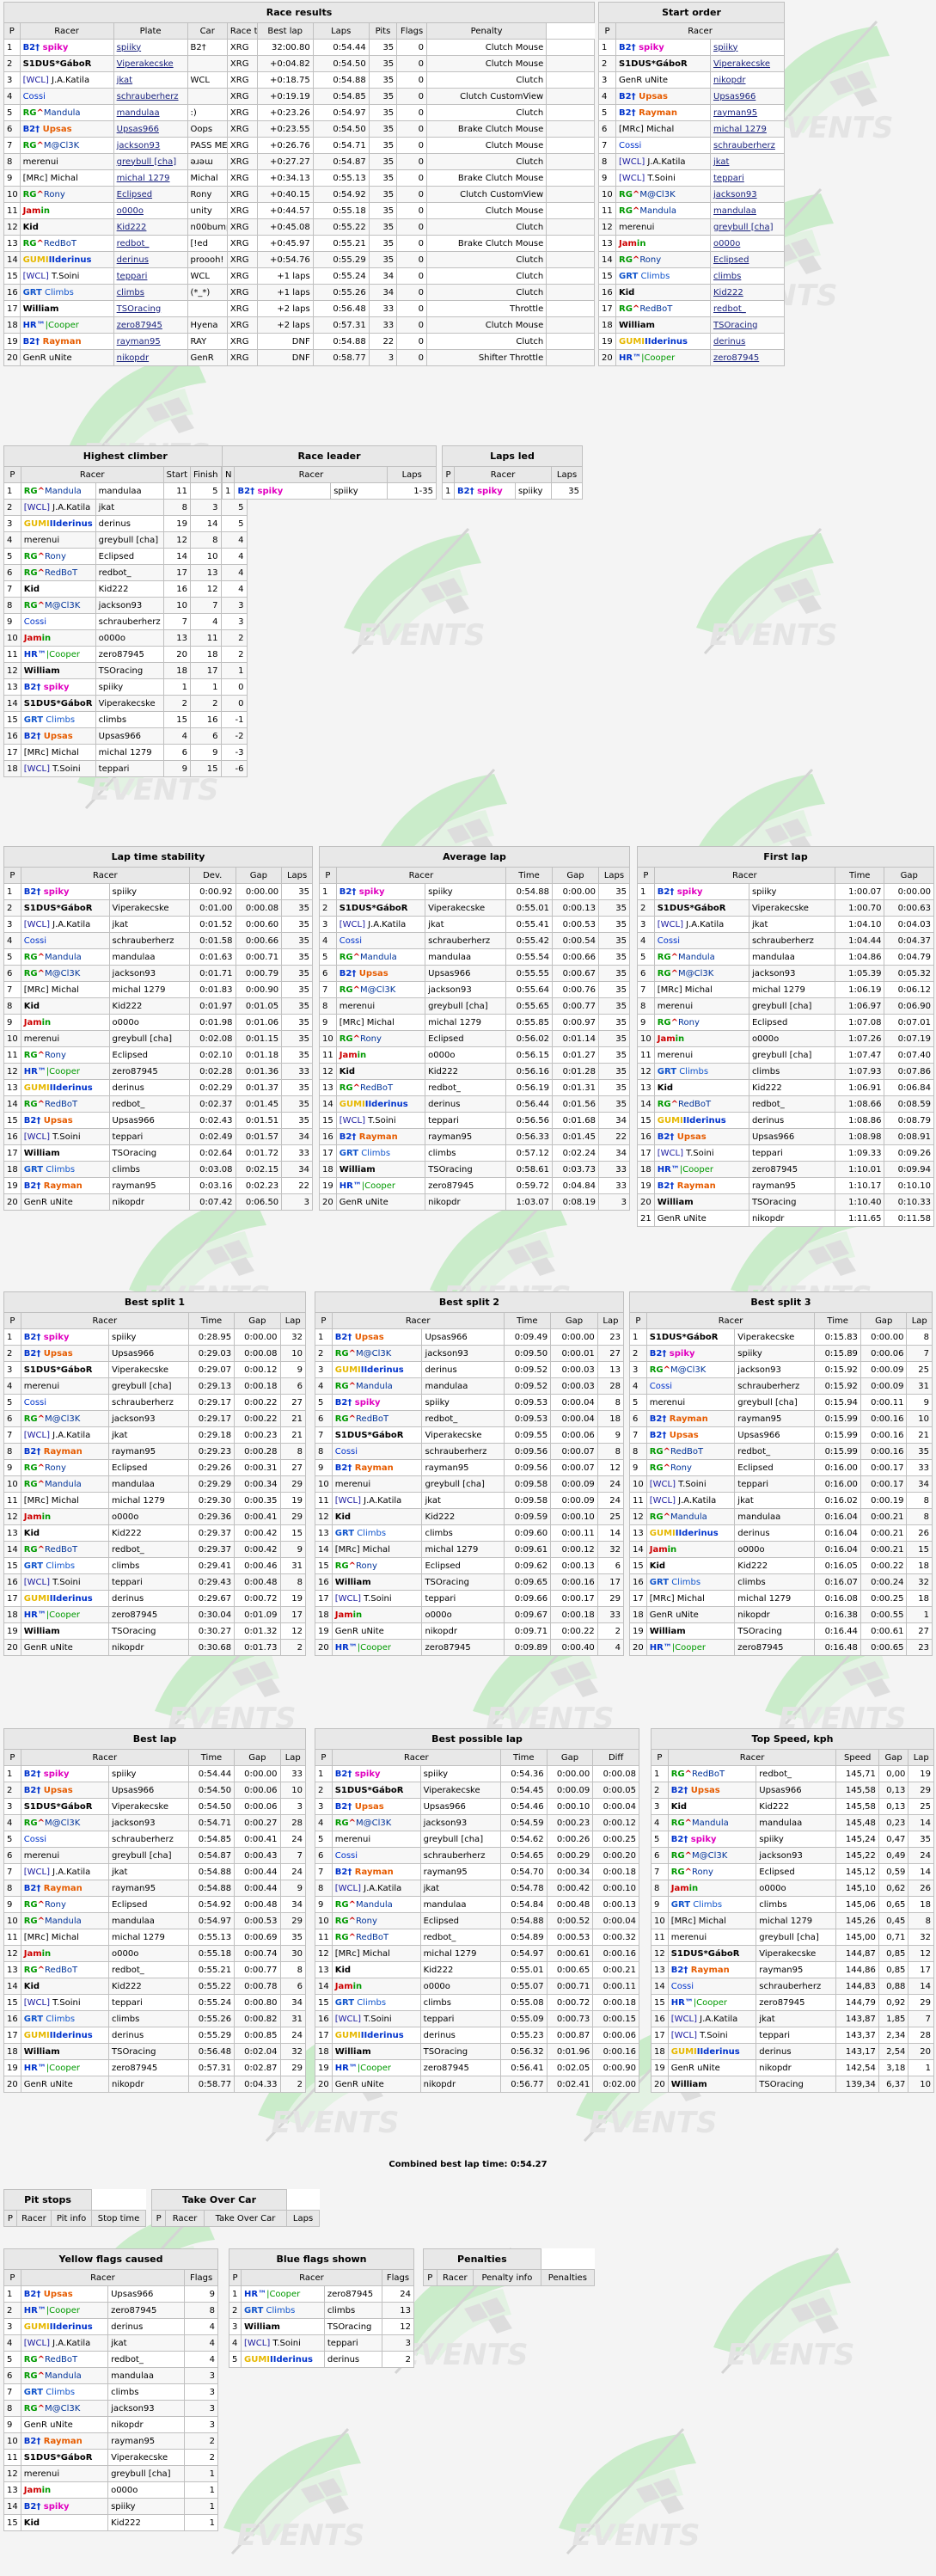 The width and height of the screenshot is (936, 2576). What do you see at coordinates (781, 1516) in the screenshot?
I see `table-row: 12 RG^Mandula mandulaa 0:16.04 0:00.21 8` at bounding box center [781, 1516].